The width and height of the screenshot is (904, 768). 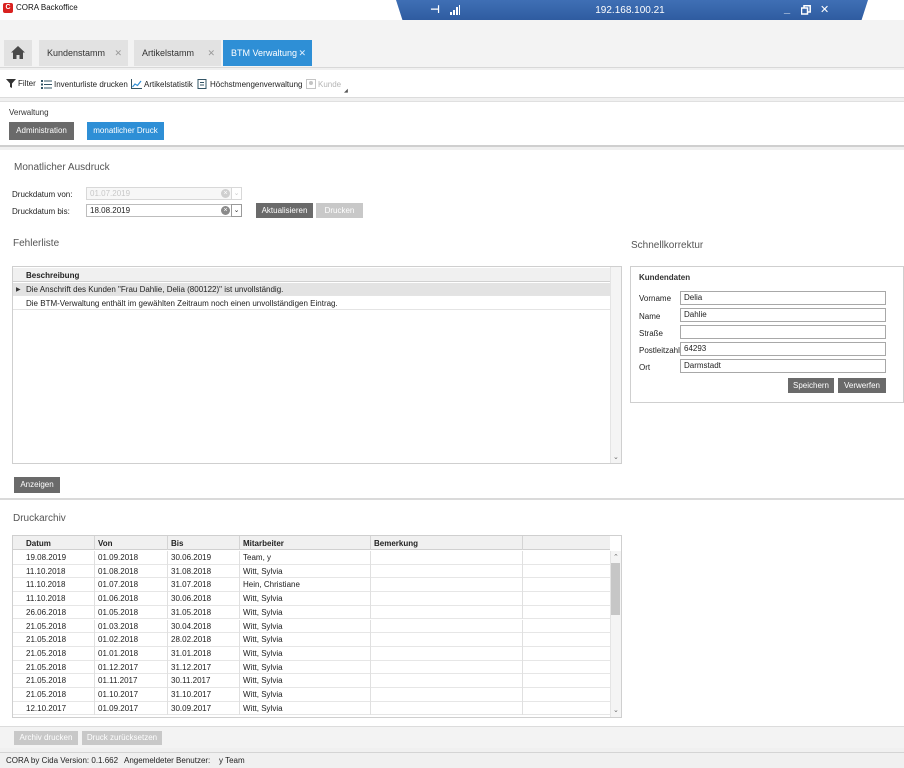 What do you see at coordinates (118, 667) in the screenshot?
I see `table-cell-von: 01.12.2017` at bounding box center [118, 667].